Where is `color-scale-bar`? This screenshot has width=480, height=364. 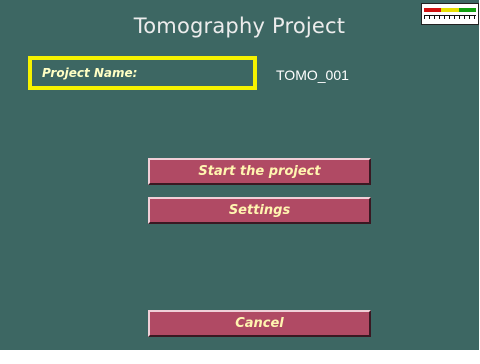 color-scale-bar is located at coordinates (450, 10).